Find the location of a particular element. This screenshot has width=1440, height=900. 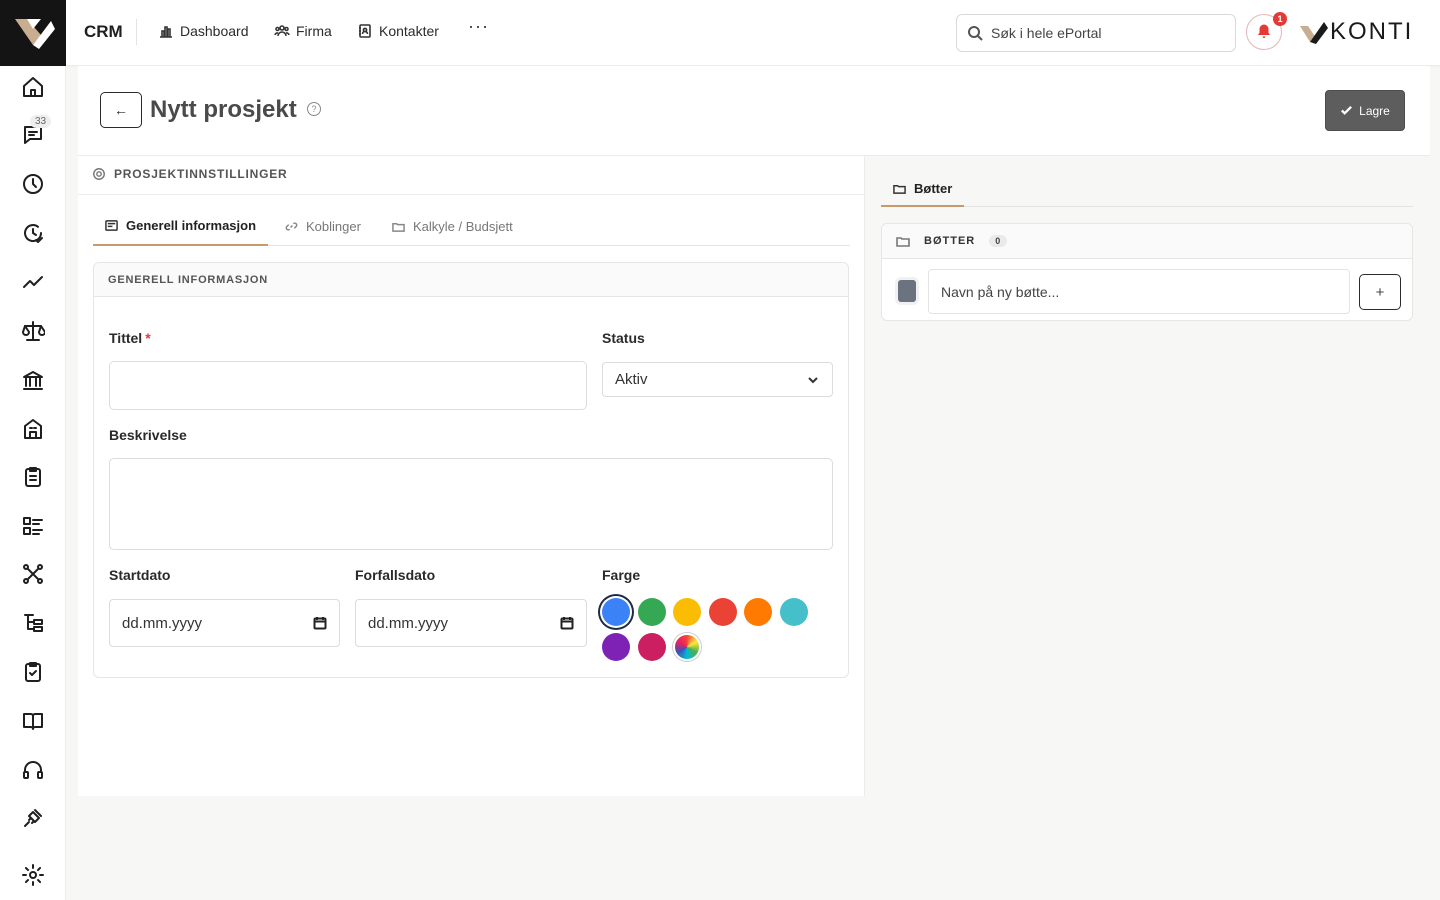

rail-trend is located at coordinates (33, 282).